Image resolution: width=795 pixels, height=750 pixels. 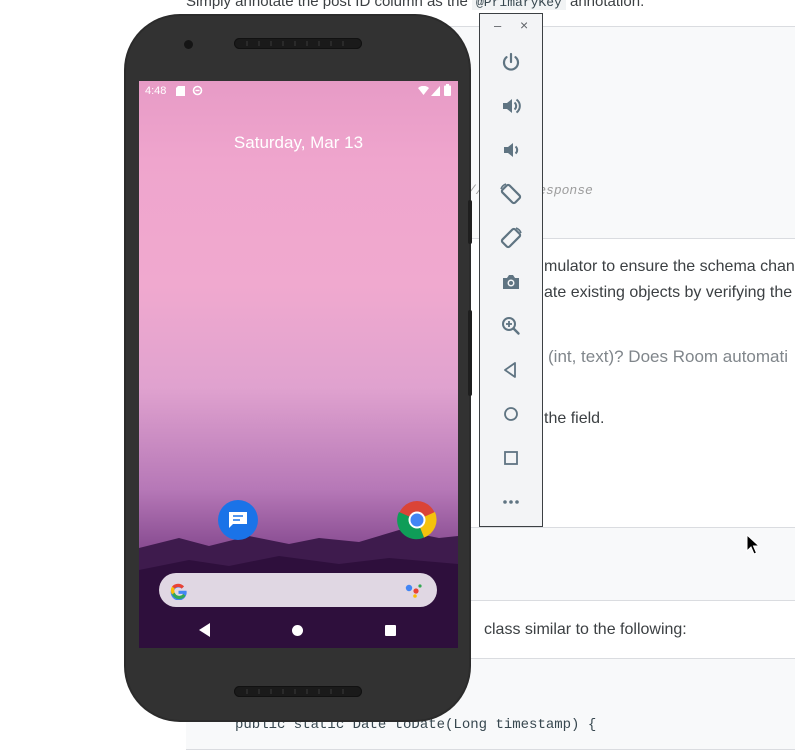 I want to click on rotate-right-icon, so click(x=511, y=238).